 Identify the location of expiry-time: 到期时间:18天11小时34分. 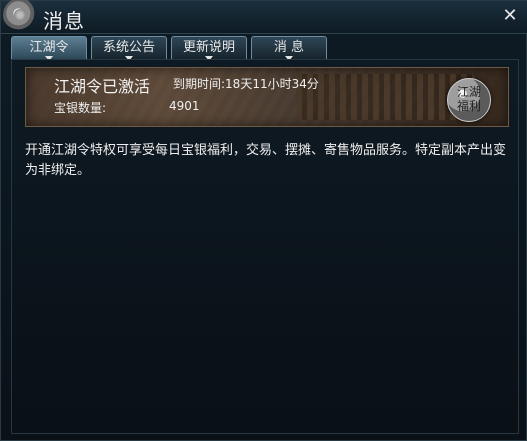
(246, 83).